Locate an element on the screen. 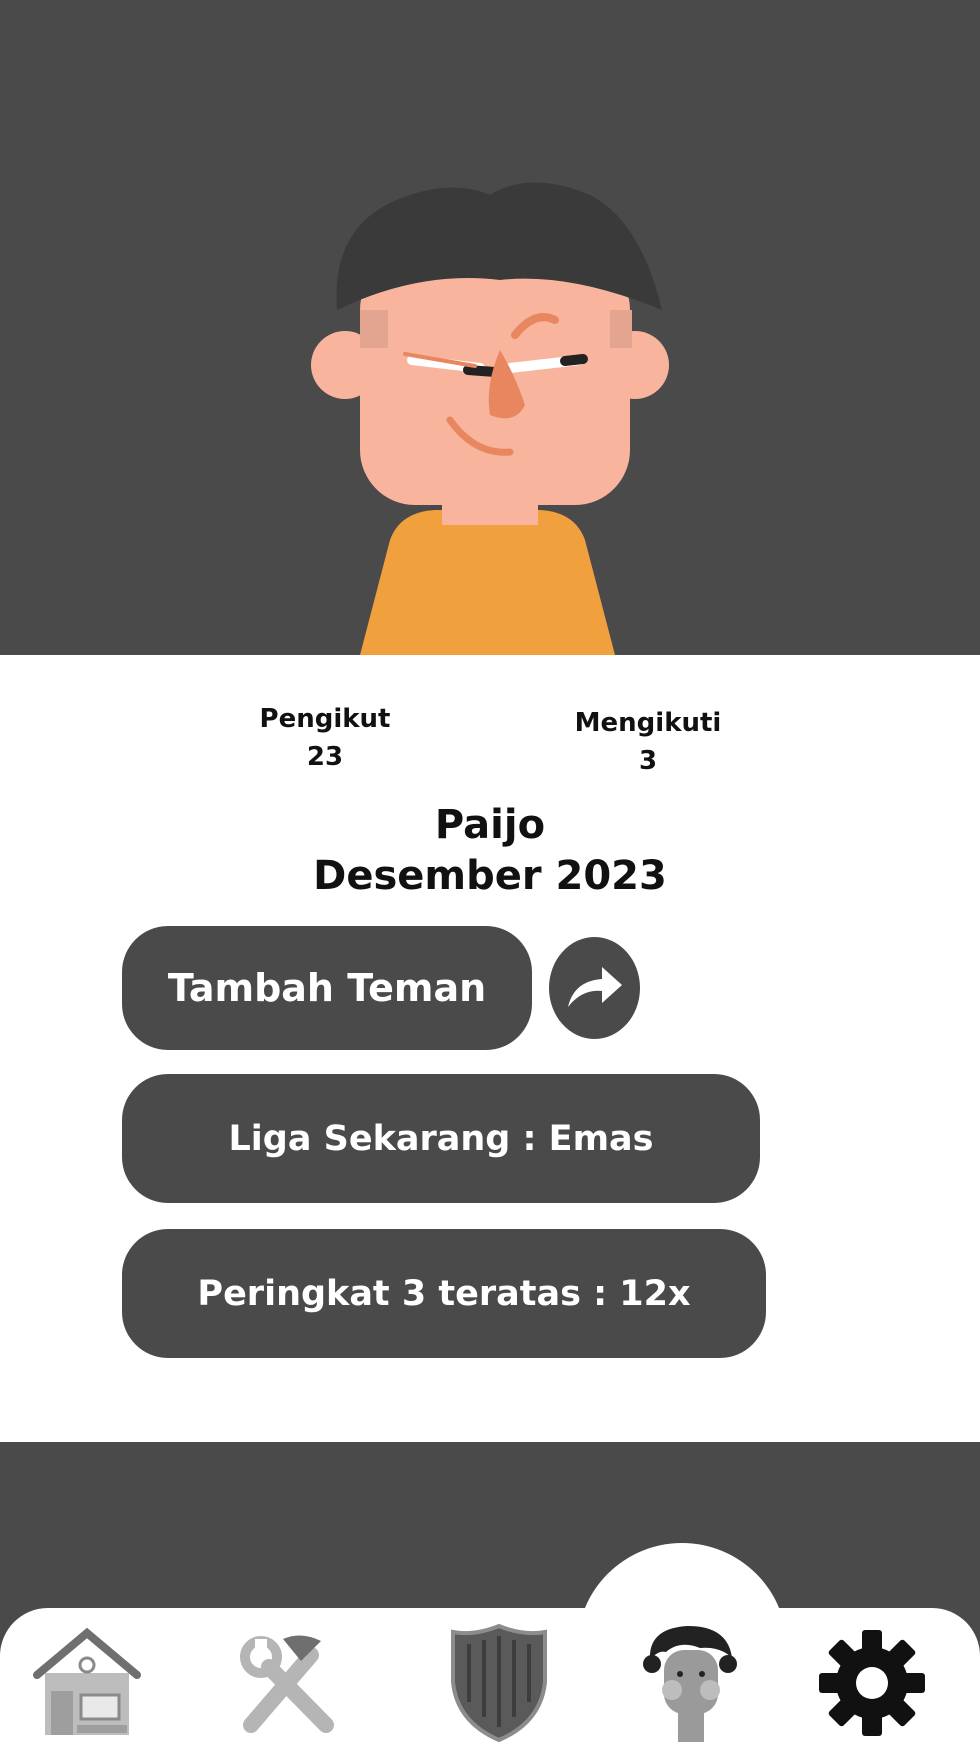 The image size is (980, 1753). nav-tools is located at coordinates (288, 1682).